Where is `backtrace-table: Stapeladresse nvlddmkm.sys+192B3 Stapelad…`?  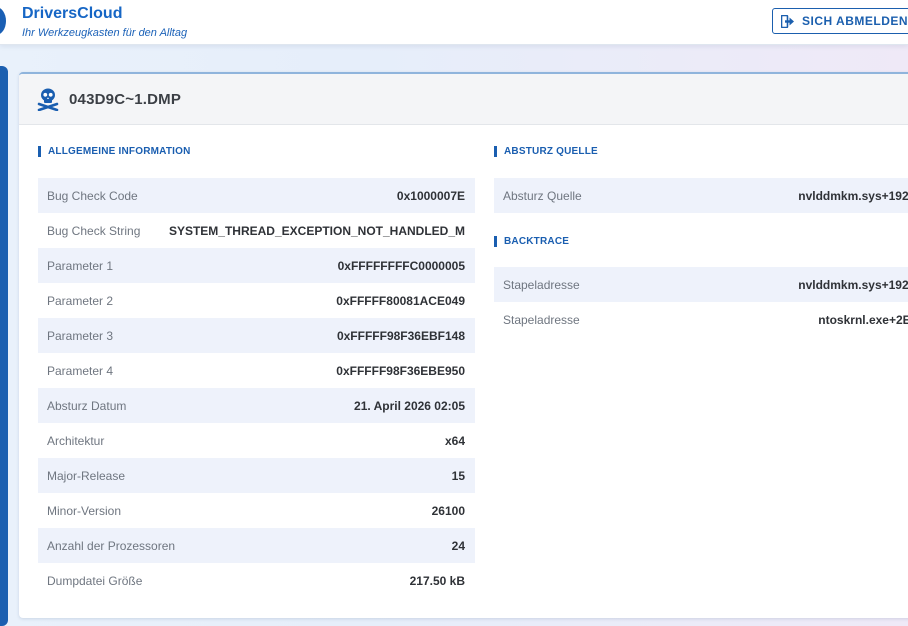
backtrace-table: Stapeladresse nvlddmkm.sys+192B3 Stapelad… is located at coordinates (701, 302).